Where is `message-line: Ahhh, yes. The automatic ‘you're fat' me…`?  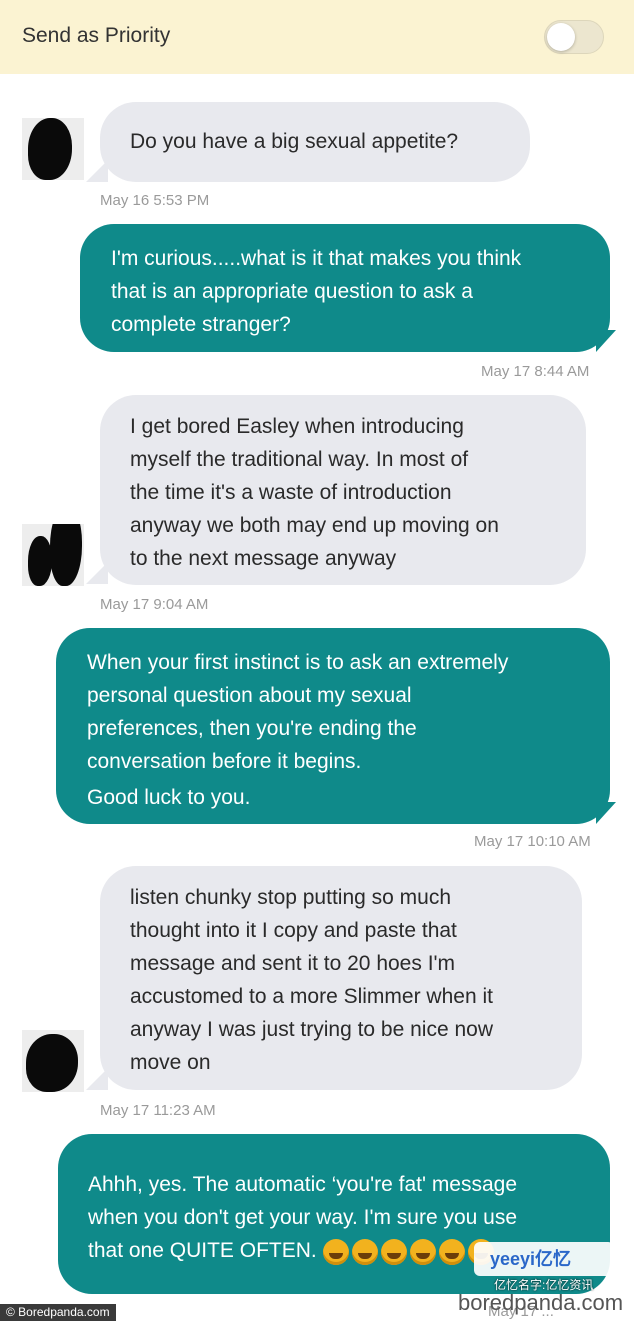 message-line: Ahhh, yes. The automatic ‘you're fat' me… is located at coordinates (303, 1184).